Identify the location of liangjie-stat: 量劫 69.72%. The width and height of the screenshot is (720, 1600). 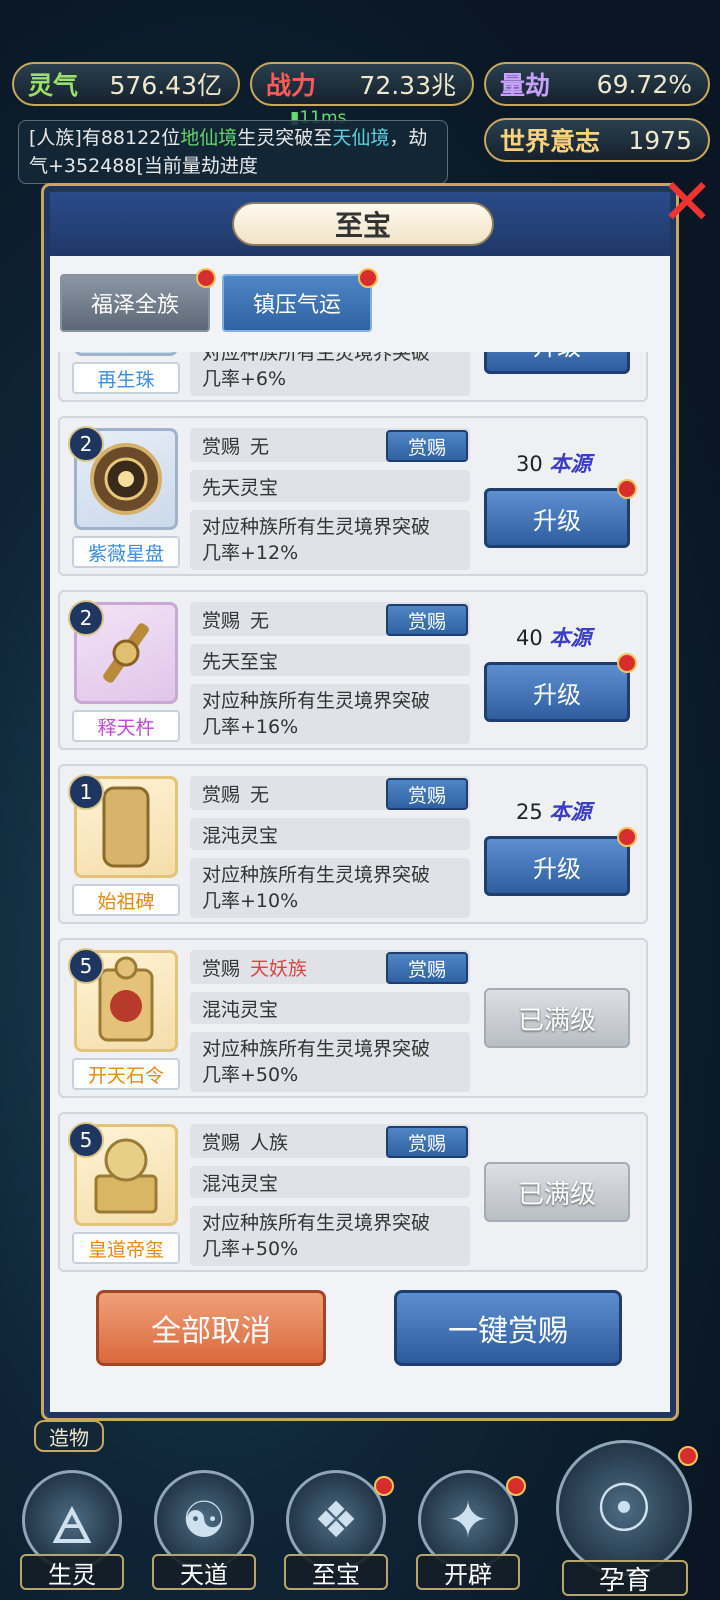
(597, 84).